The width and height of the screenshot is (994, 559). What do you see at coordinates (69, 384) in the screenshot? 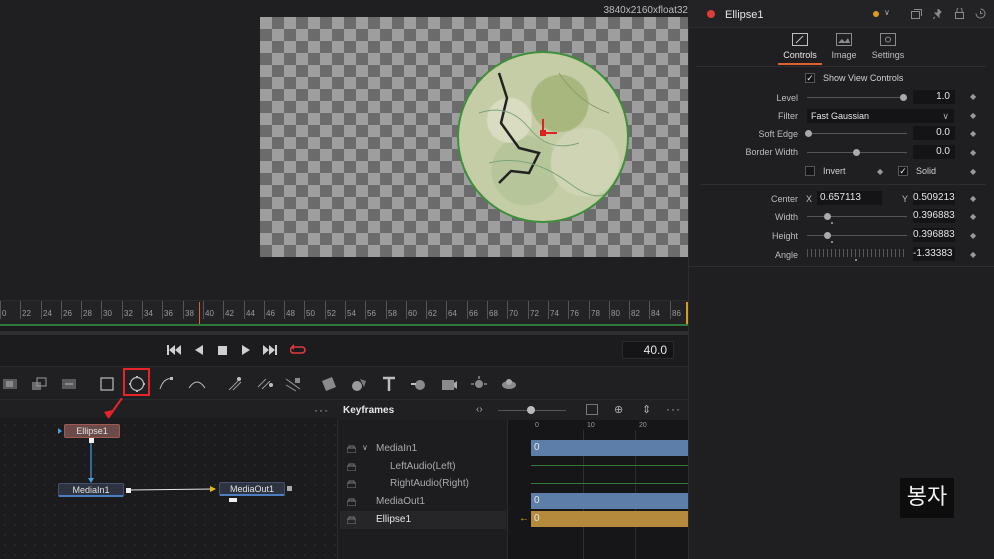
I see `transform-tool-icon` at bounding box center [69, 384].